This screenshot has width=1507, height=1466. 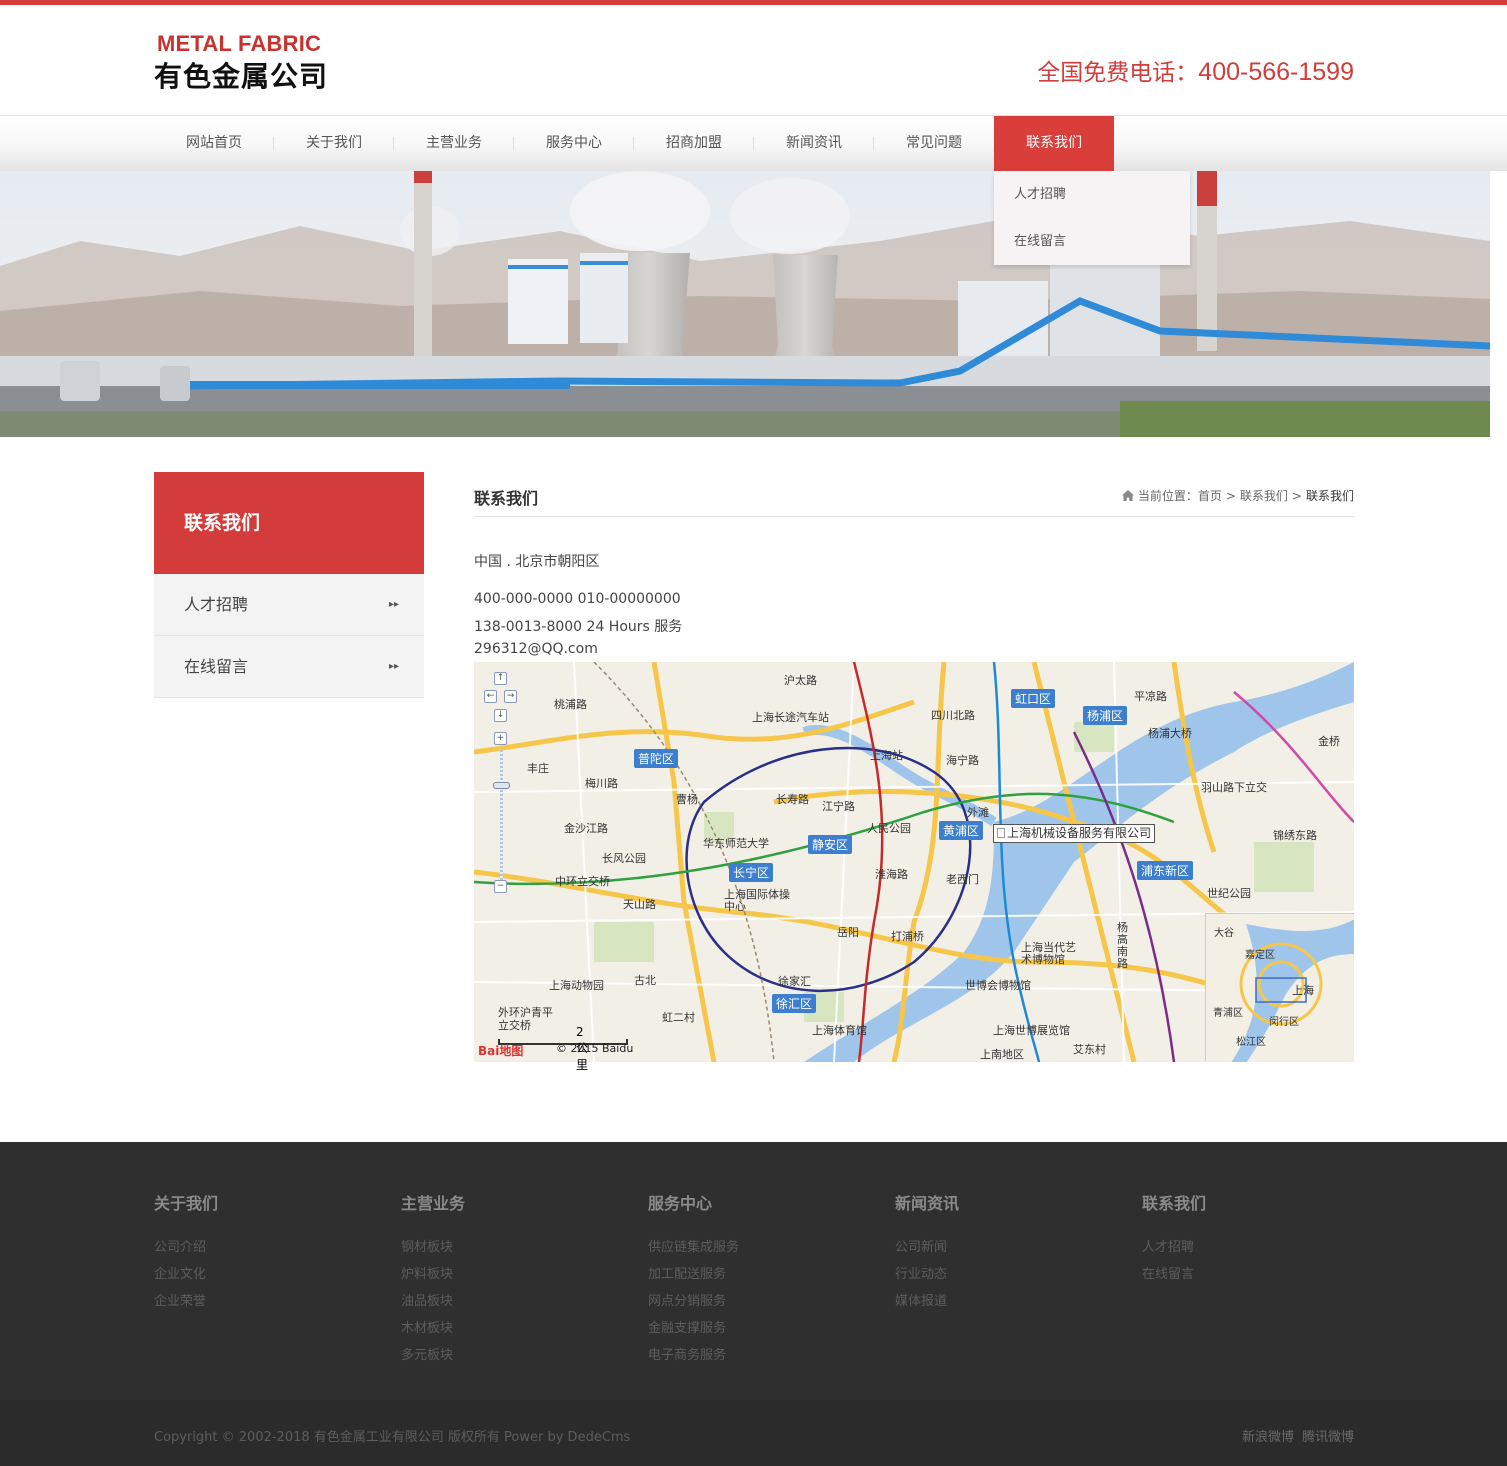 I want to click on nav-item-business: 主营业务, so click(x=454, y=143).